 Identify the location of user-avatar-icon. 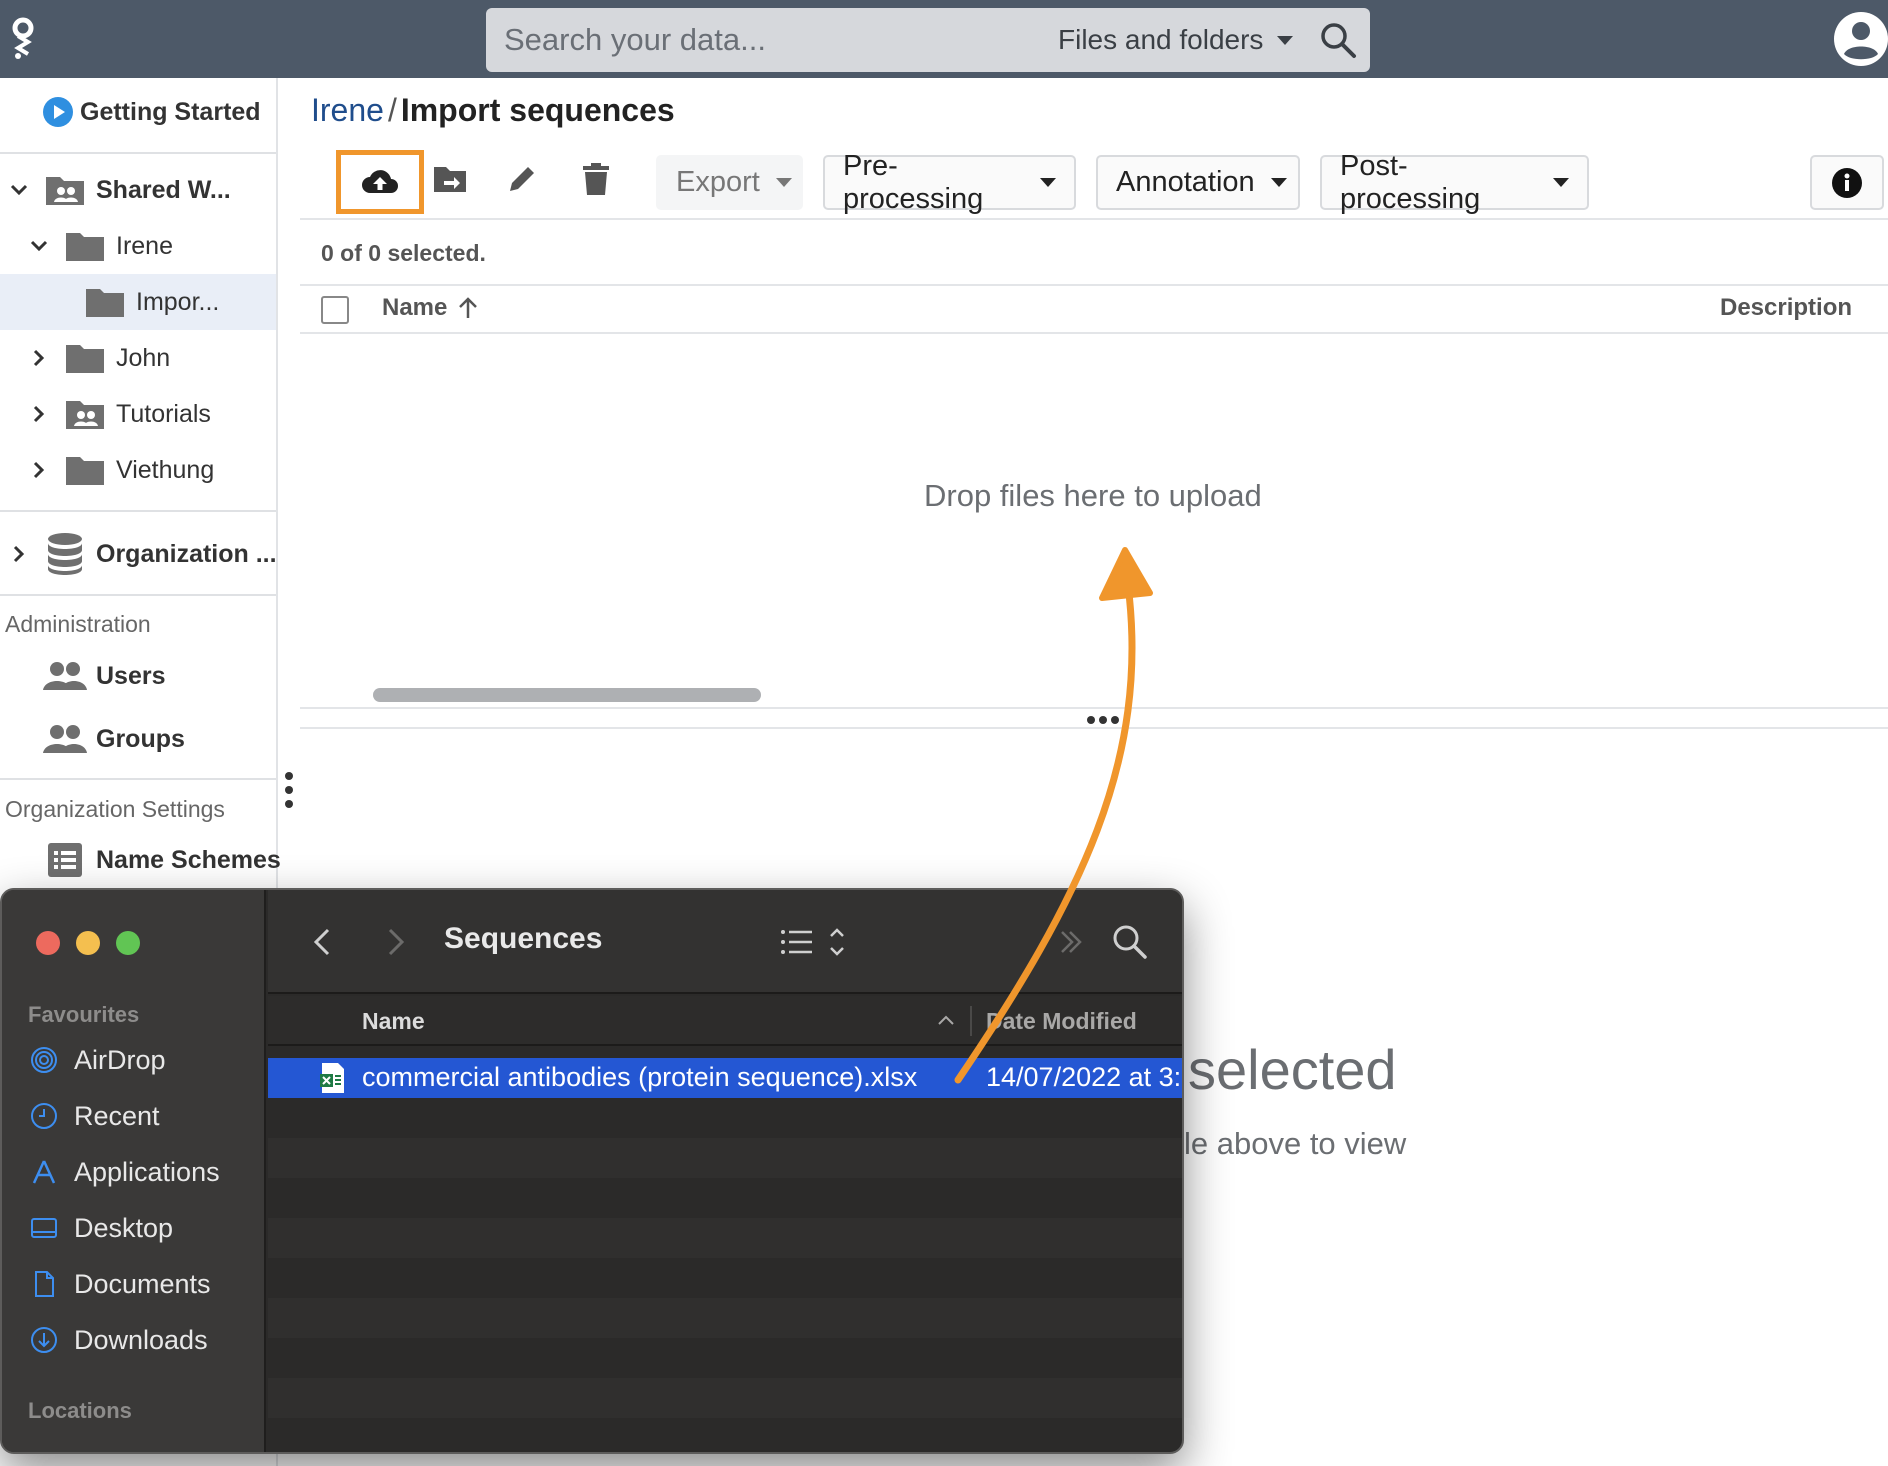
(1860, 39).